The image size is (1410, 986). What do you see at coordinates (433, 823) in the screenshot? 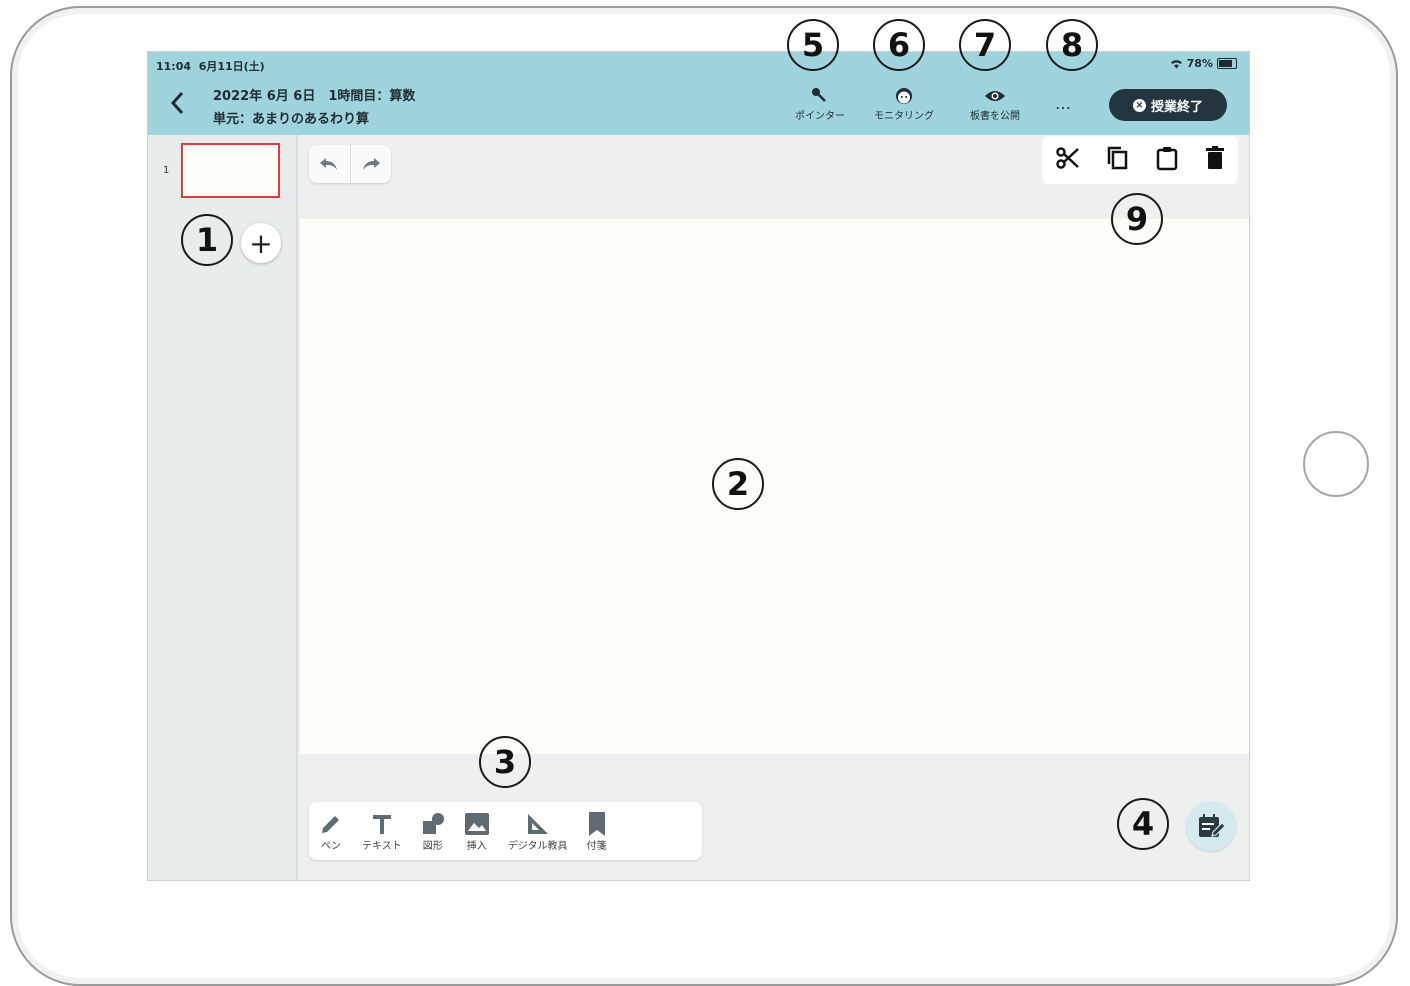
I see `shape-icon` at bounding box center [433, 823].